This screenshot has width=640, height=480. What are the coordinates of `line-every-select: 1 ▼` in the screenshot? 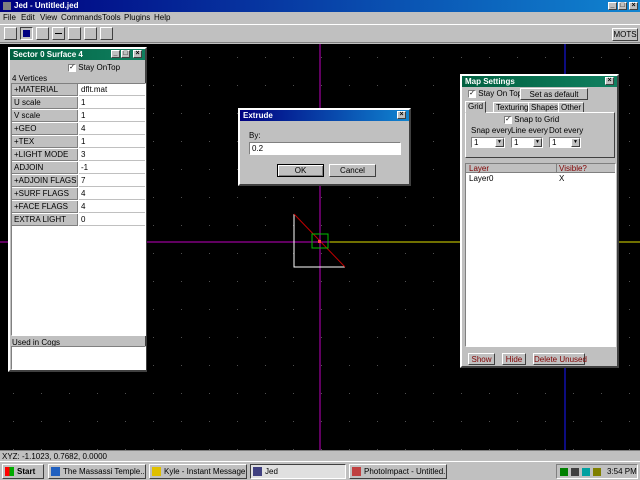 It's located at (527, 142).